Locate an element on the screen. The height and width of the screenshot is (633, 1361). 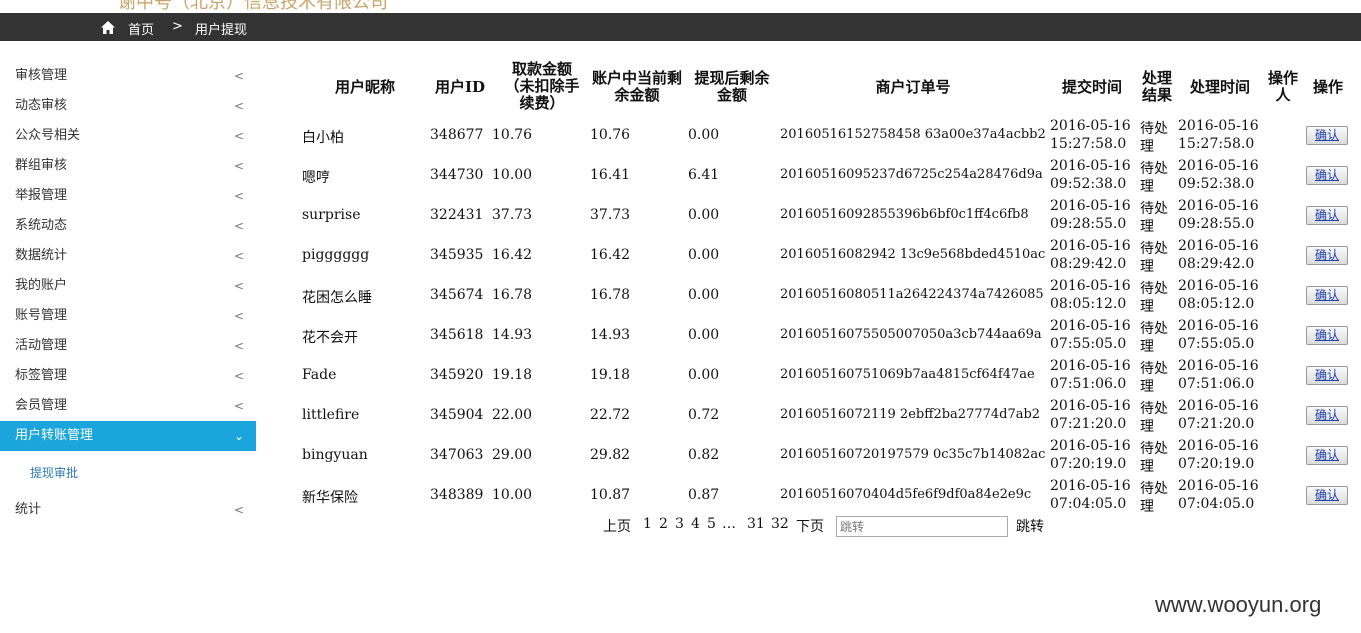
sidebar-item-label: 会员管理 is located at coordinates (41, 405).